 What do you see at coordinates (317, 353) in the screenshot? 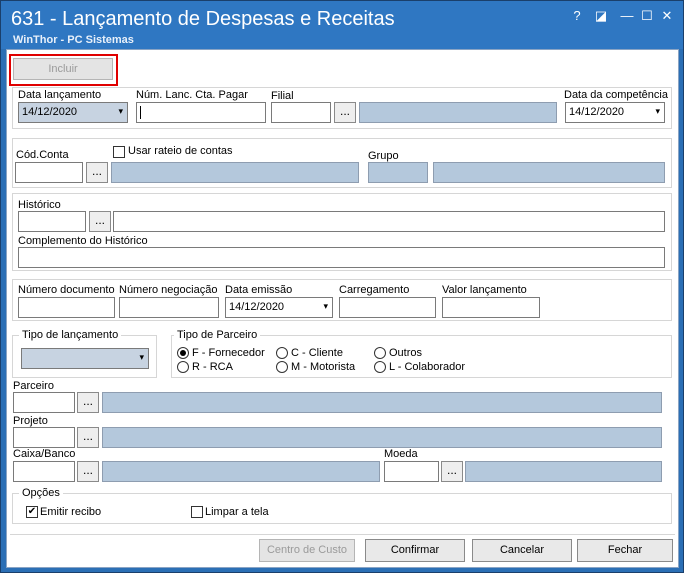
I see `radio-cliente-label: C - Cliente` at bounding box center [317, 353].